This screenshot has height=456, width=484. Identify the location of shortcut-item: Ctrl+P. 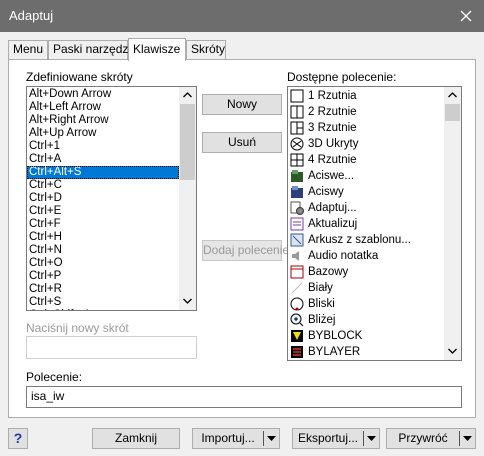
(103, 276).